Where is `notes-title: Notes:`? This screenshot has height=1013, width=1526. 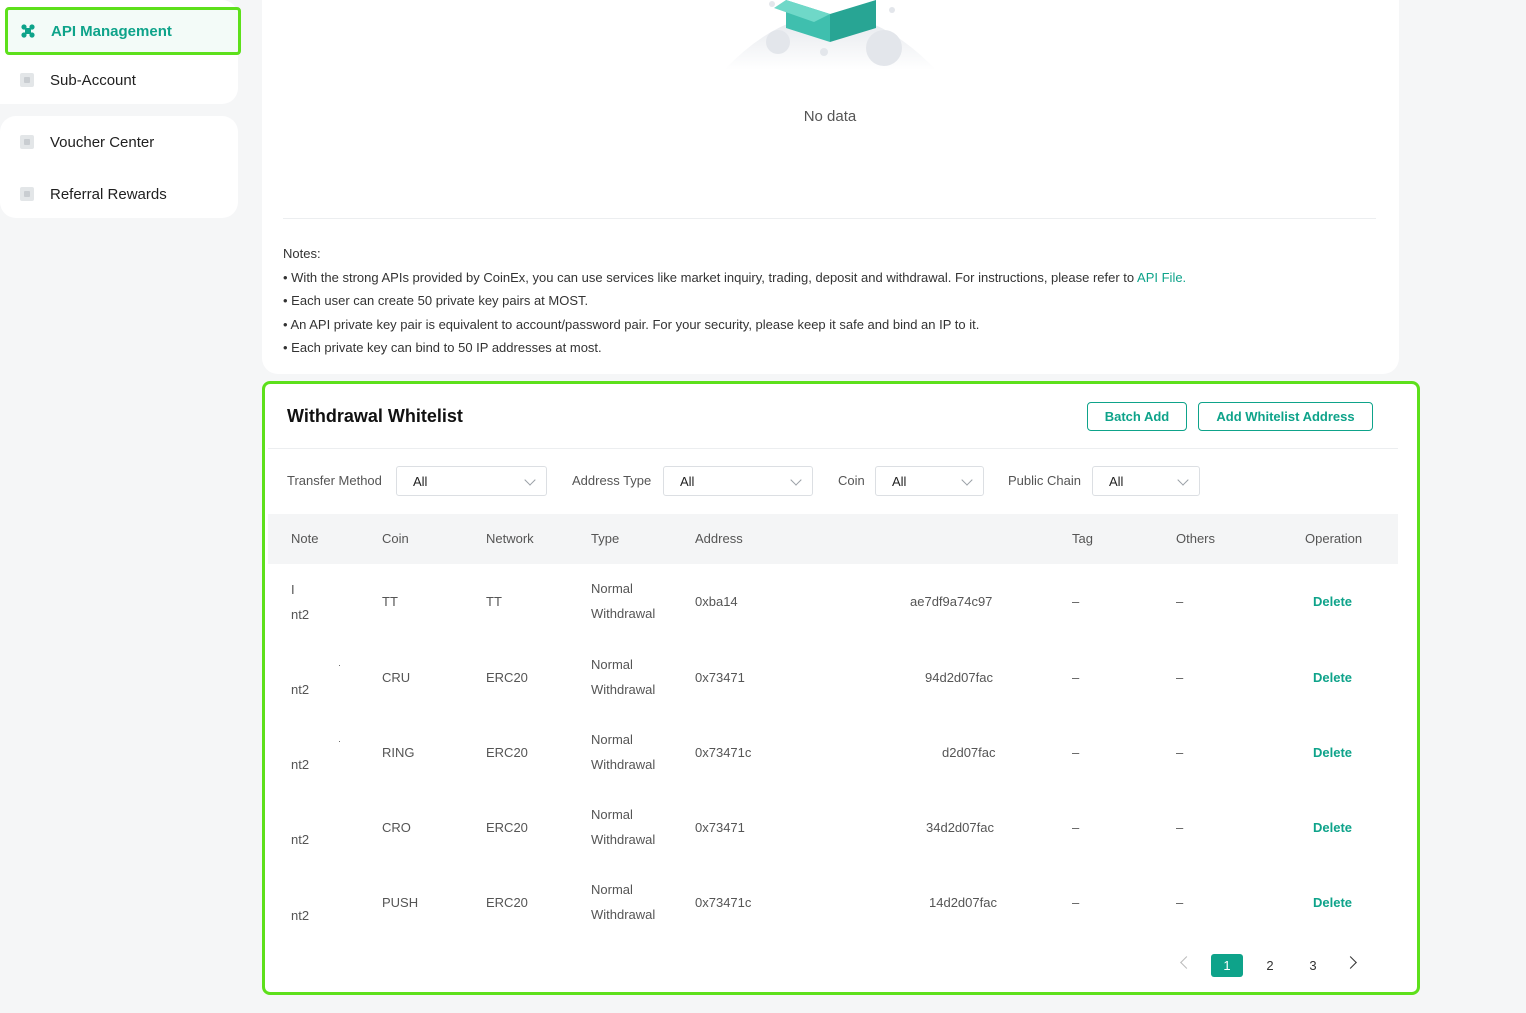 notes-title: Notes: is located at coordinates (302, 253).